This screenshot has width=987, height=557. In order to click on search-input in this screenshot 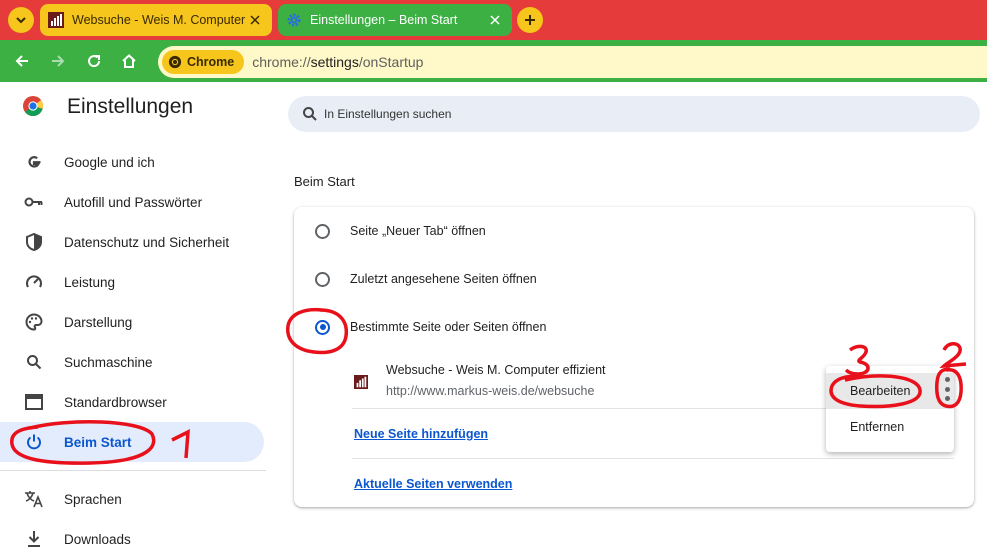, I will do `click(624, 114)`.